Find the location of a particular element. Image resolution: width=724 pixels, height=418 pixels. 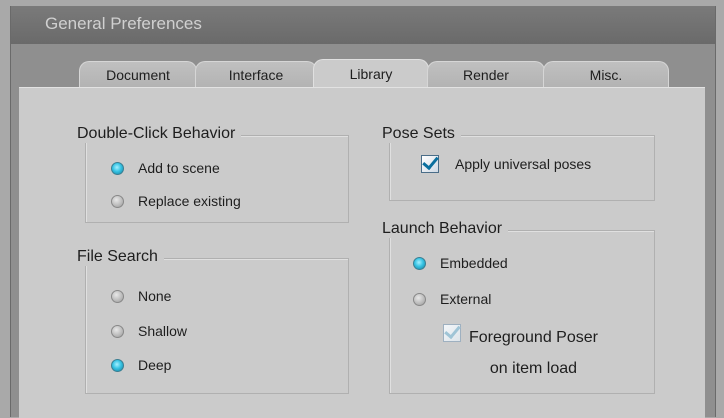

pose-sets-title: Pose Sets is located at coordinates (421, 134).